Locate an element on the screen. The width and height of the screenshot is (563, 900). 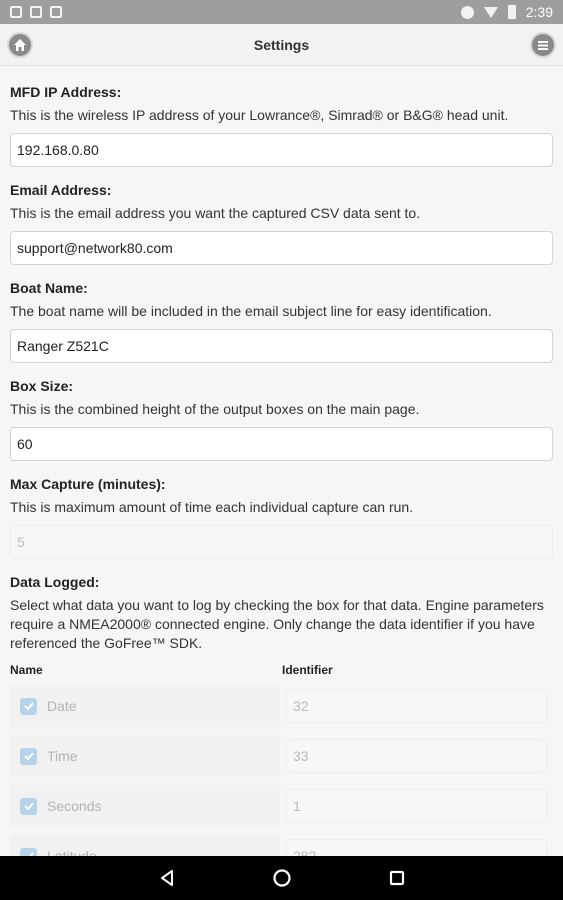
system-nav-bar is located at coordinates (281, 878).